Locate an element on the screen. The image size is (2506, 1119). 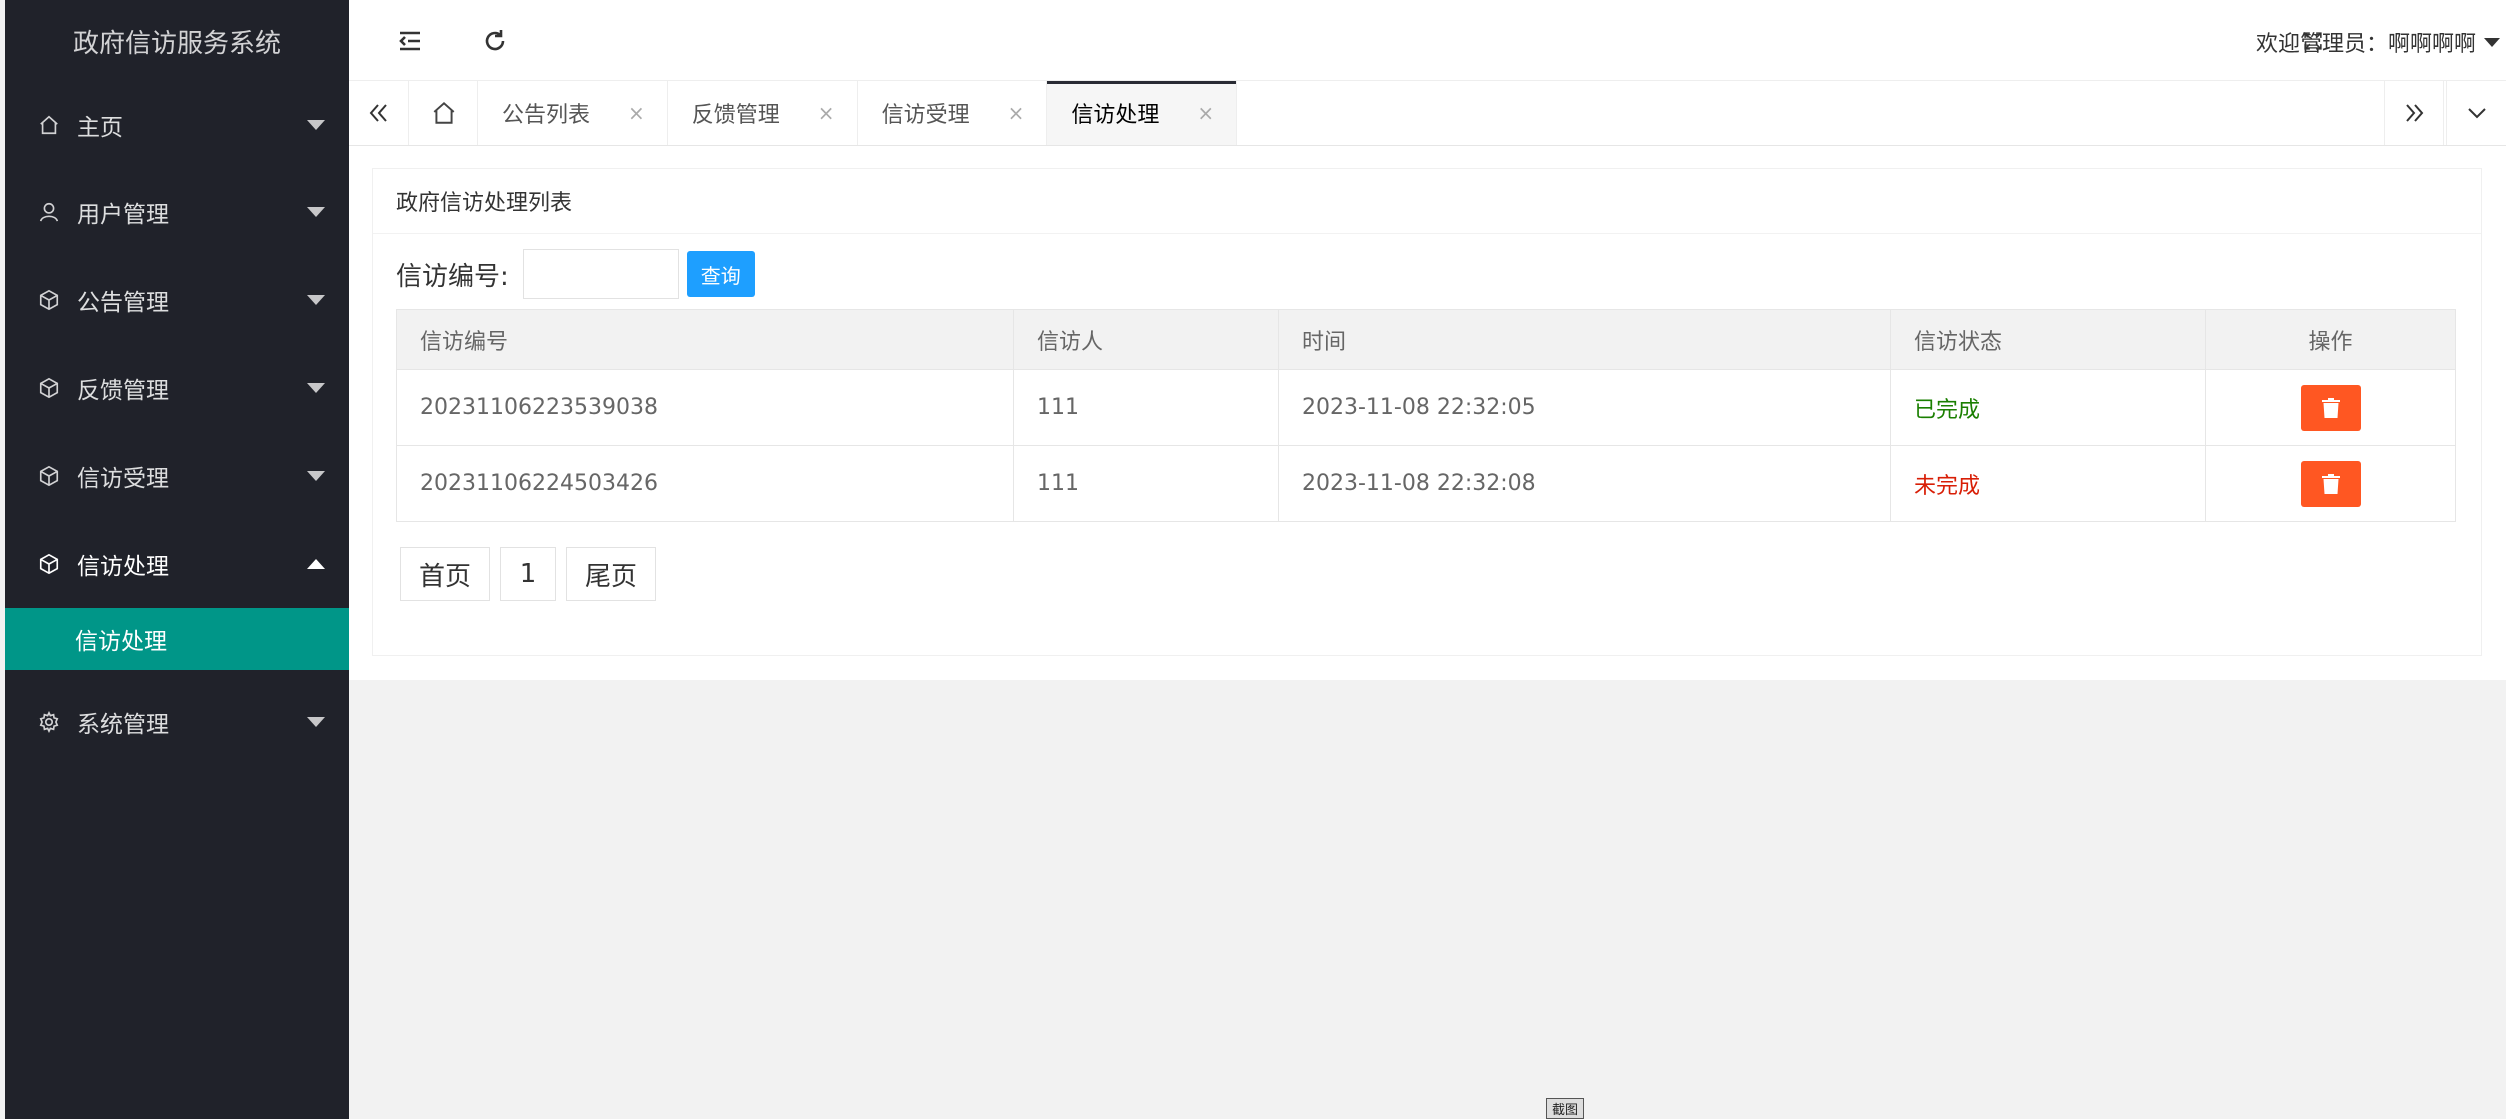
caret-down-icon is located at coordinates (2492, 42).